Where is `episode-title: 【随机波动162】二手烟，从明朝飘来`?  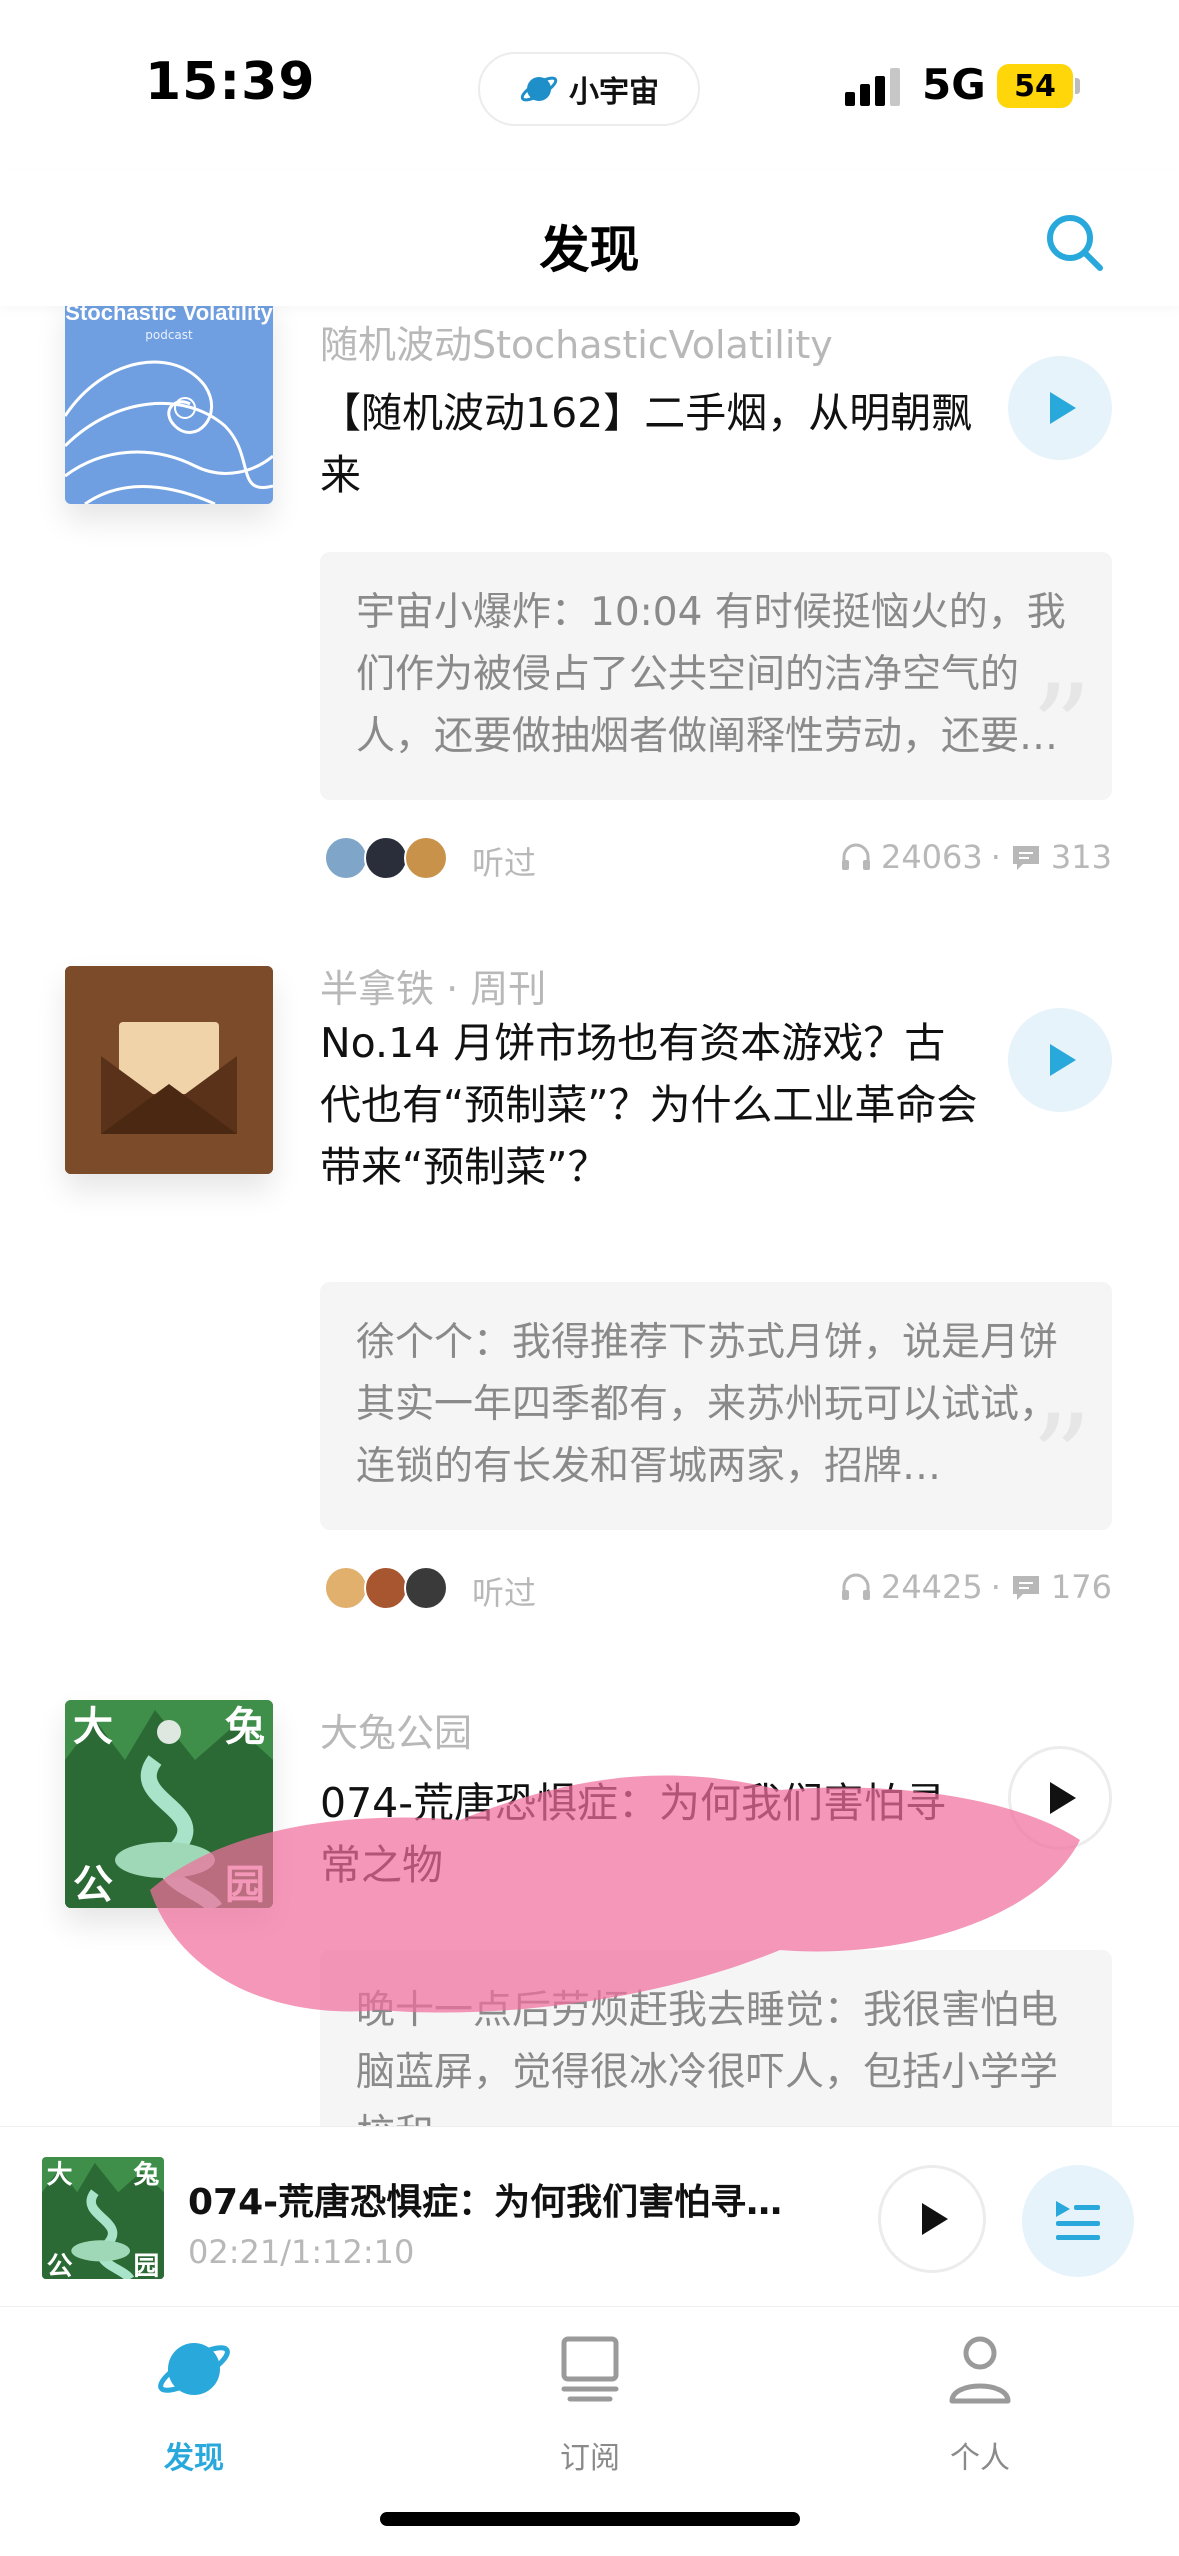 episode-title: 【随机波动162】二手烟，从明朝飘来 is located at coordinates (650, 444).